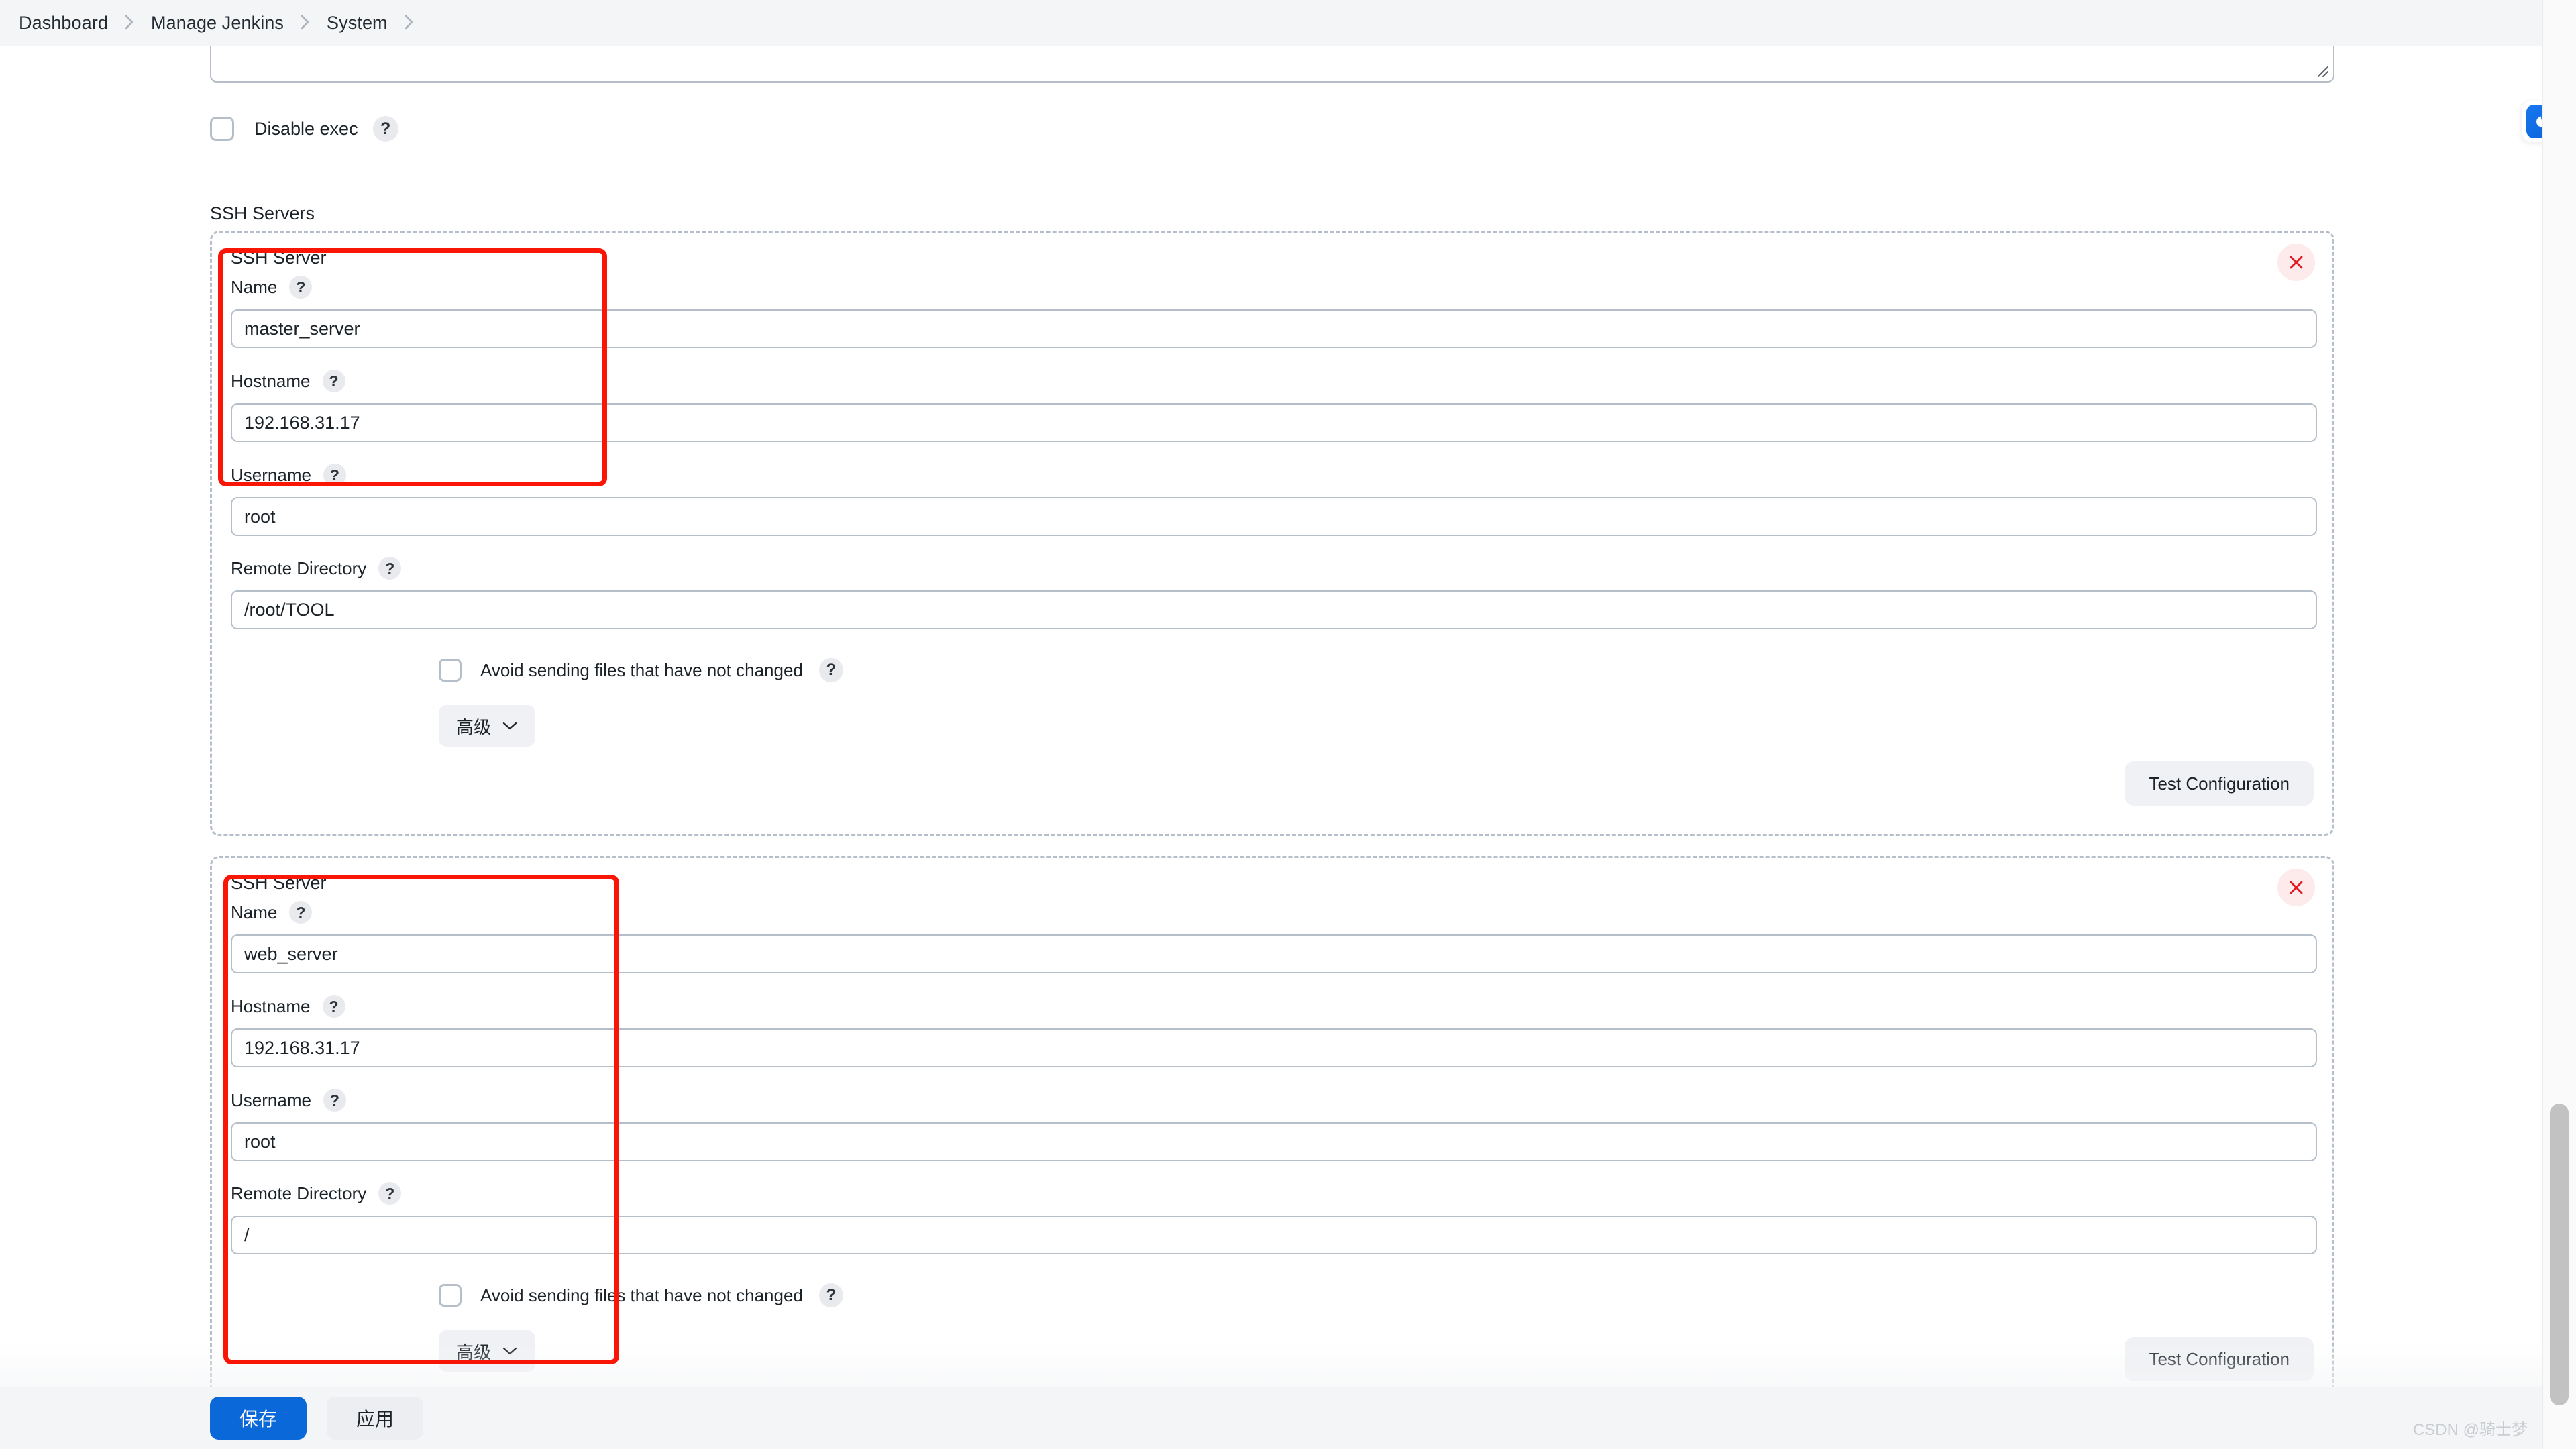 This screenshot has width=2576, height=1449. What do you see at coordinates (2219, 783) in the screenshot?
I see `test-configuration-button: Test Configuration` at bounding box center [2219, 783].